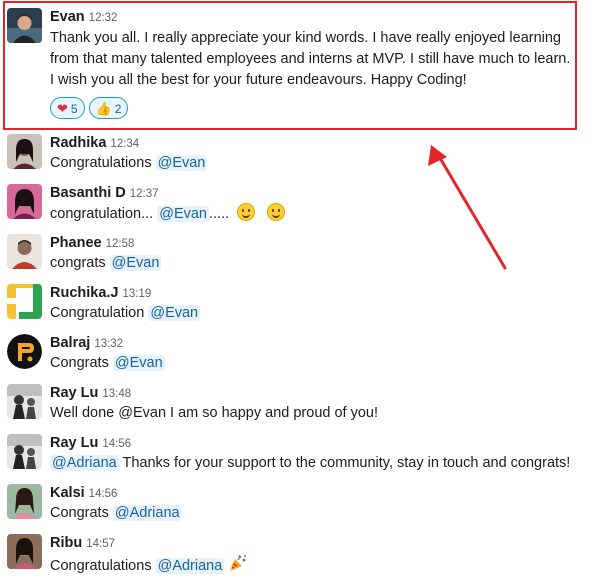  Describe the element at coordinates (76, 243) in the screenshot. I see `author-name: Phanee` at that location.